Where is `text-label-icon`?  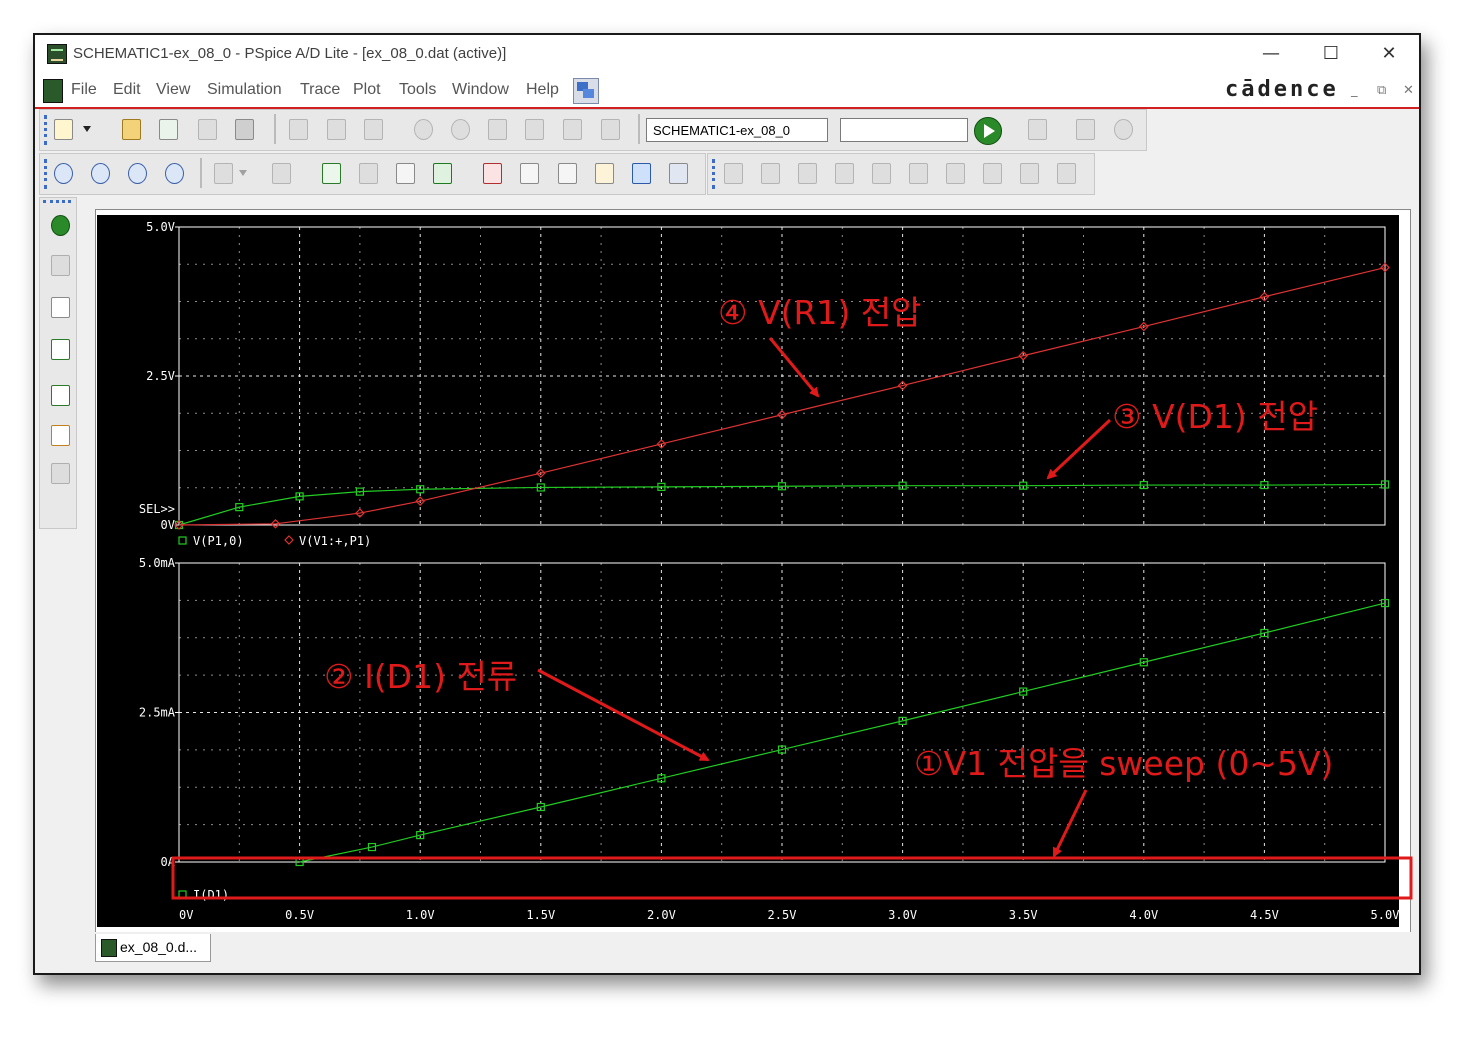
text-label-icon is located at coordinates (567, 173).